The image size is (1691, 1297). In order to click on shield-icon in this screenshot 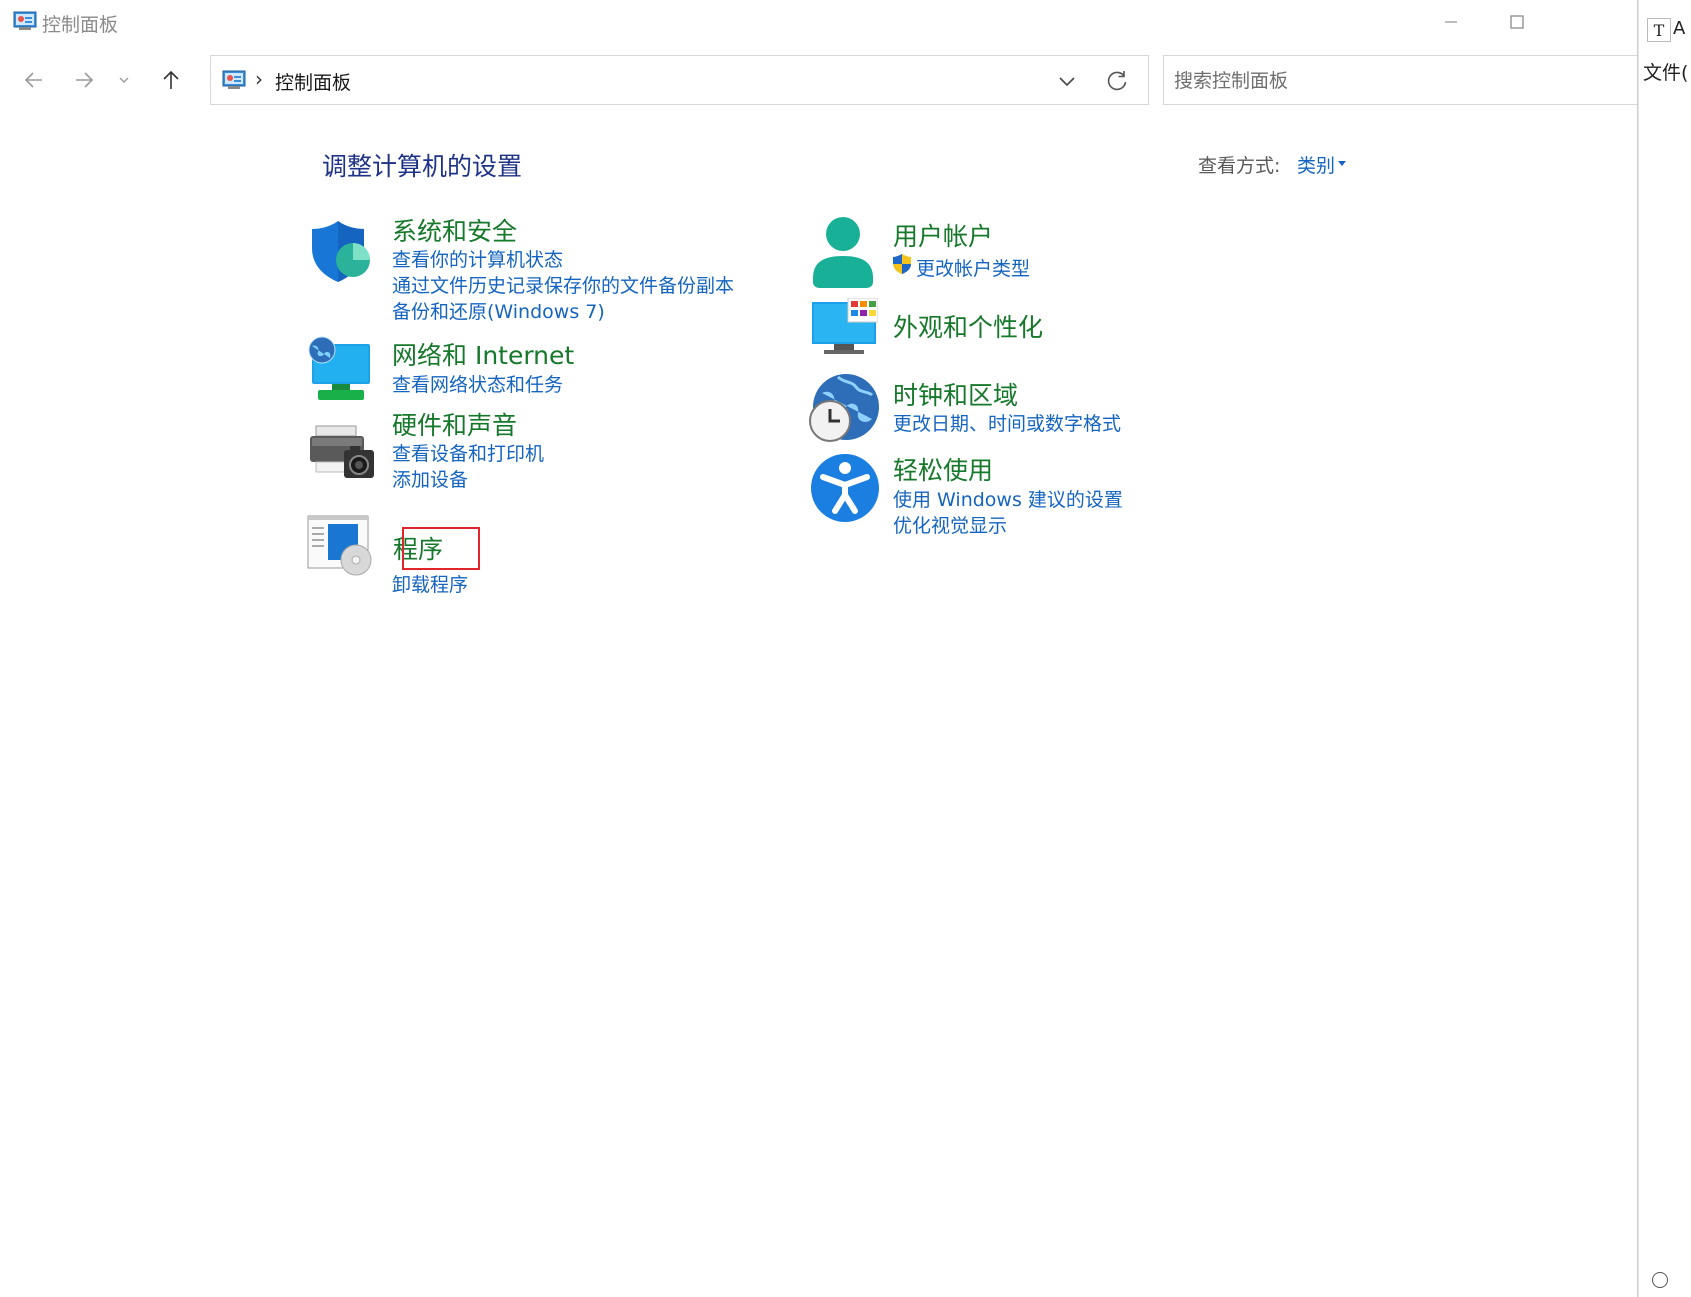, I will do `click(341, 251)`.